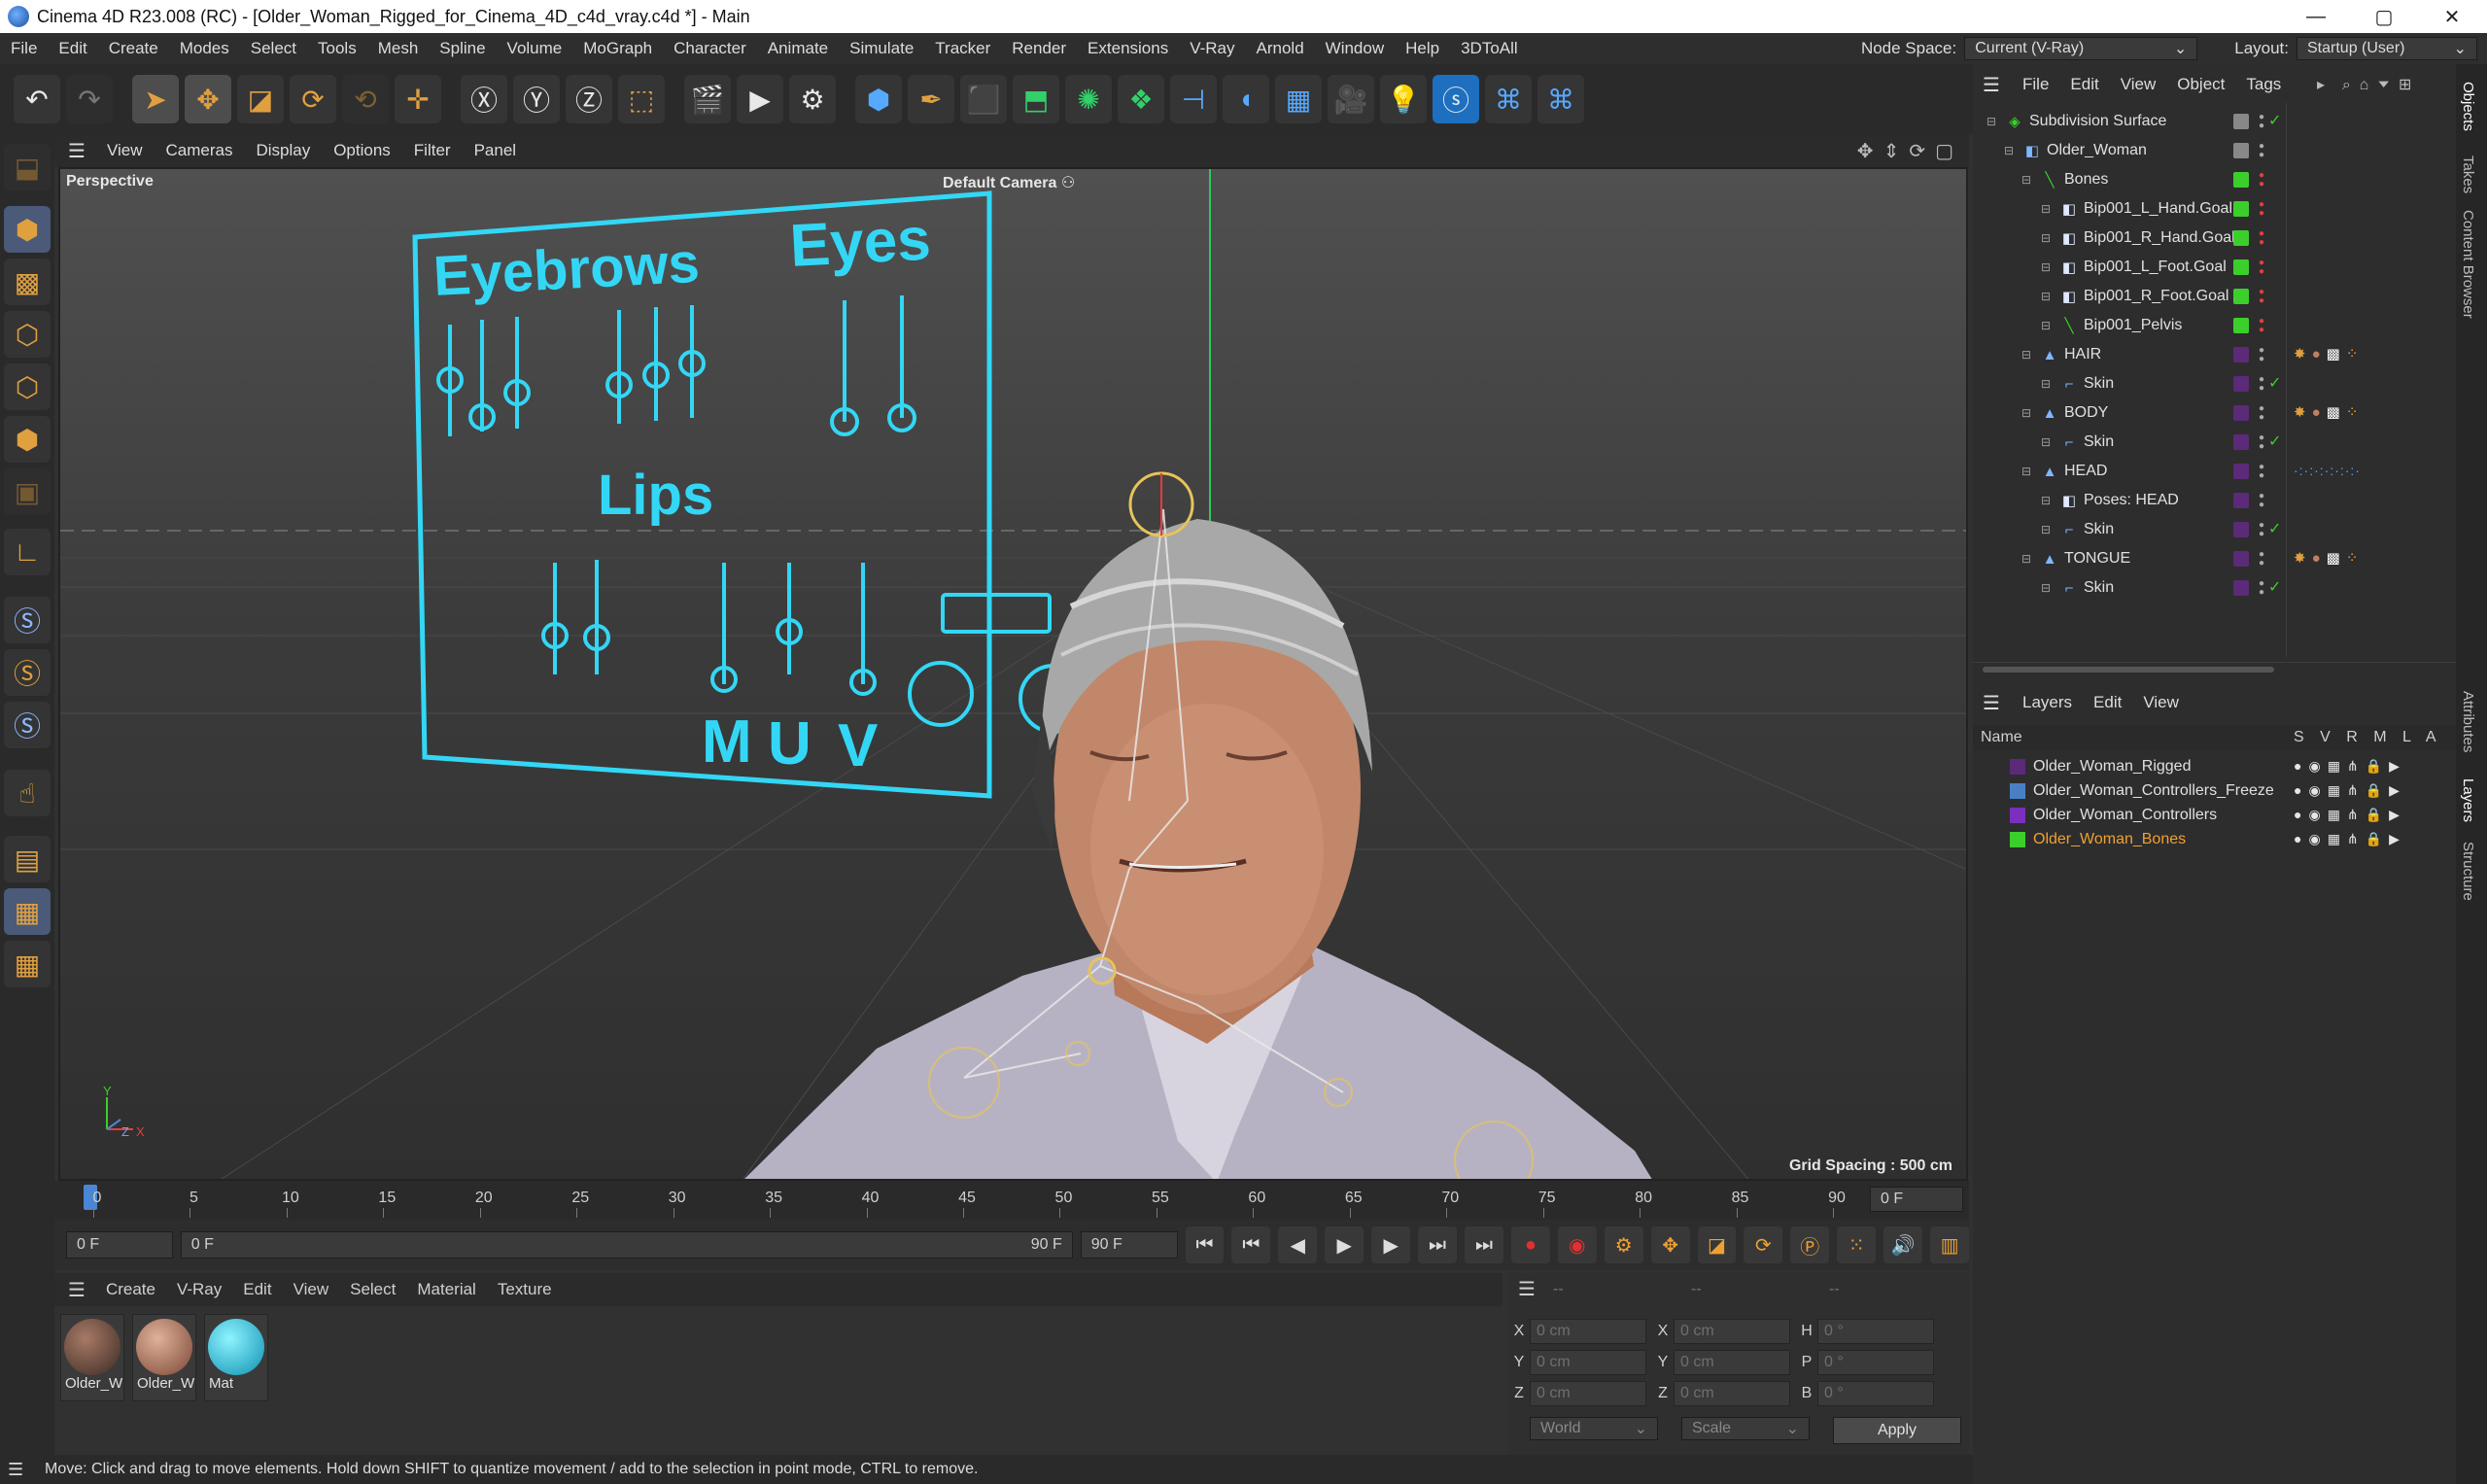 Image resolution: width=2487 pixels, height=1484 pixels. I want to click on polygons-mode-icon: ⬢, so click(27, 439).